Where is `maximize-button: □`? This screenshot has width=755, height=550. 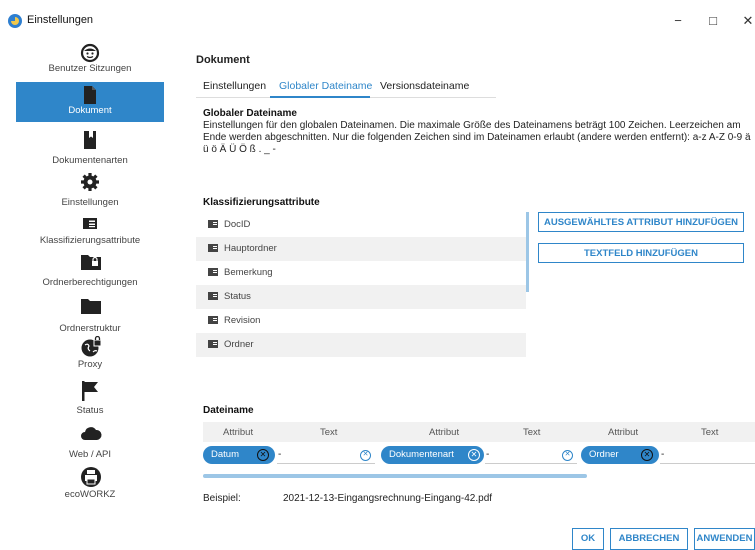 maximize-button: □ is located at coordinates (713, 21).